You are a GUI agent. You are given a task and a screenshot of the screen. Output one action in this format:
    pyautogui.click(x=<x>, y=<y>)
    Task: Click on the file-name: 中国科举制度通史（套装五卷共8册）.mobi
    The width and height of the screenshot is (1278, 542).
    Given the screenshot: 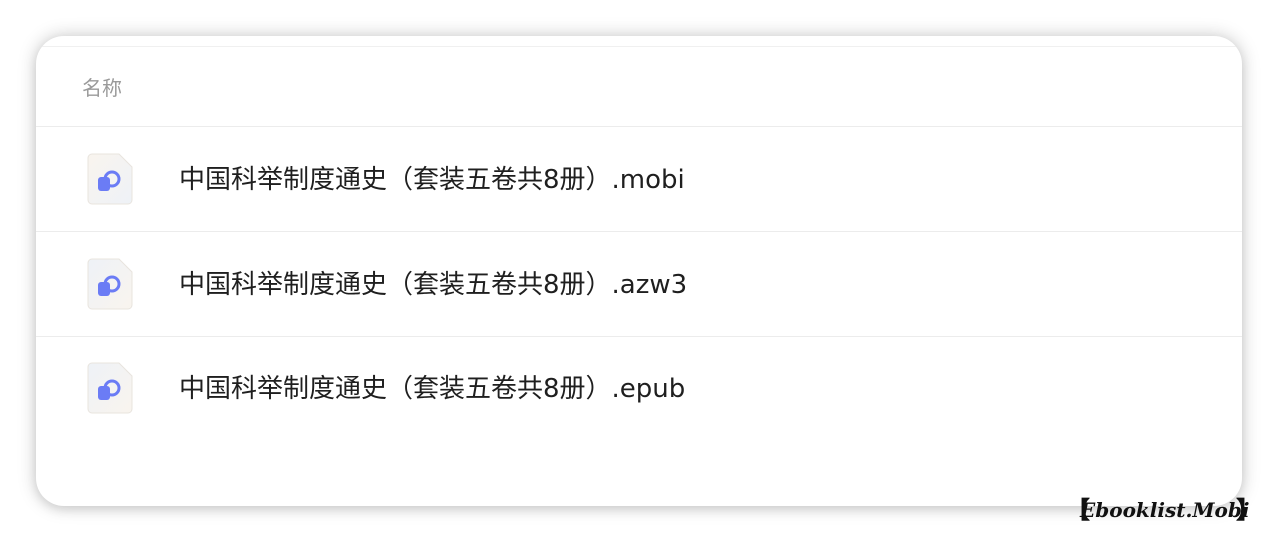 What is the action you would take?
    pyautogui.click(x=432, y=180)
    